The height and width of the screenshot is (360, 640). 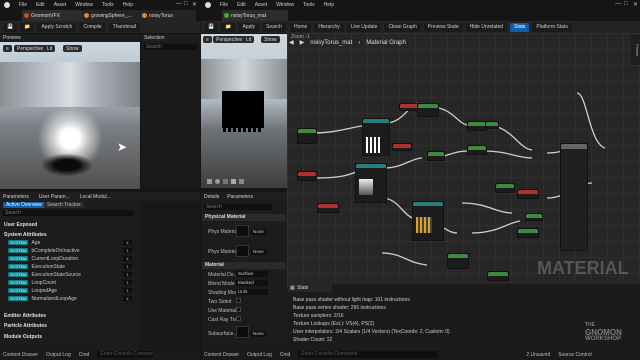 What do you see at coordinates (242, 231) in the screenshot?
I see `phys-material-thumbnail` at bounding box center [242, 231].